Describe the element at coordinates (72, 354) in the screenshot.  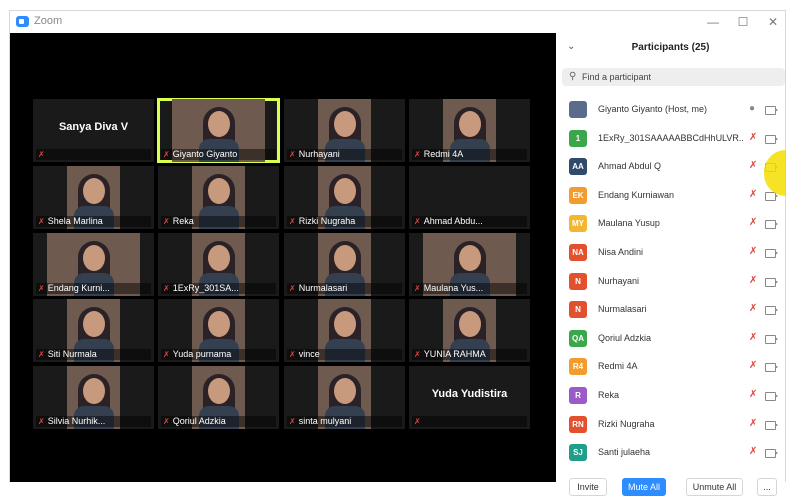
I see `tile-name: Siti Nurmala` at that location.